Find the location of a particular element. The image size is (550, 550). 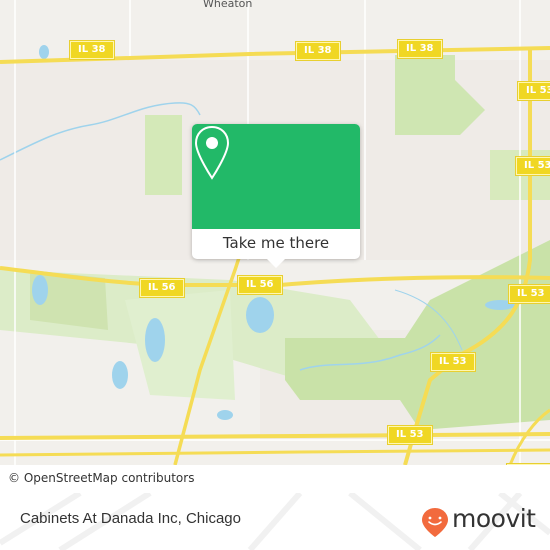

moovit-wordmark: moovit is located at coordinates (494, 518).